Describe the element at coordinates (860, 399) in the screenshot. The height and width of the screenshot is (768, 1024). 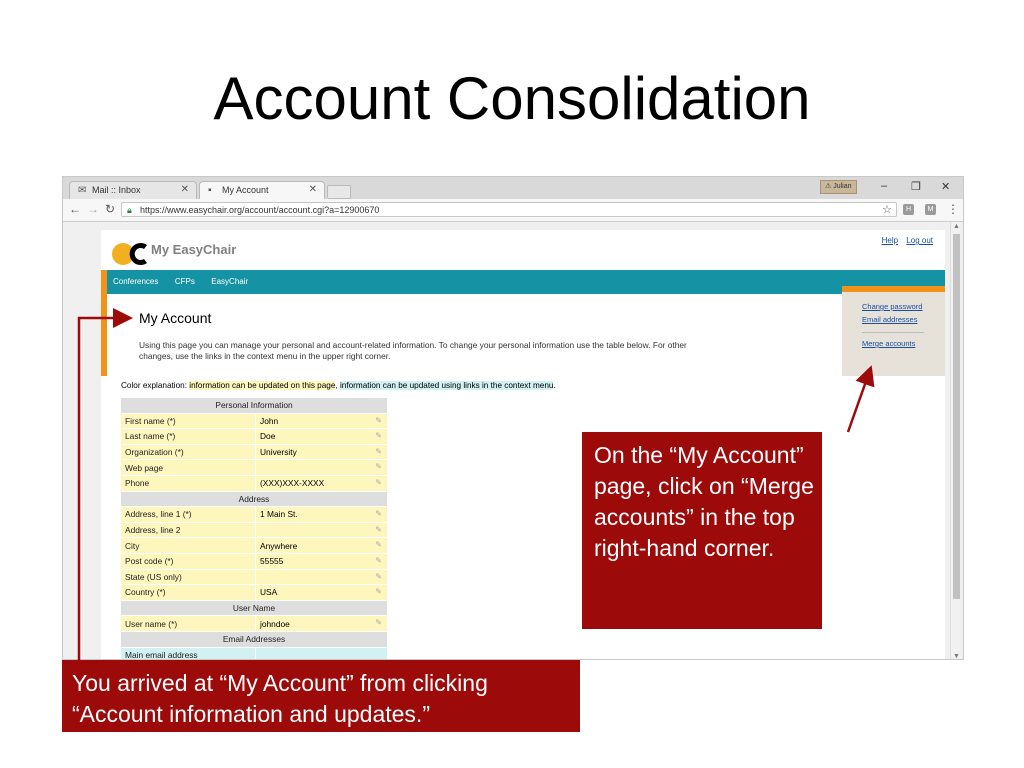
I see `arrow-to-merge-accounts` at that location.